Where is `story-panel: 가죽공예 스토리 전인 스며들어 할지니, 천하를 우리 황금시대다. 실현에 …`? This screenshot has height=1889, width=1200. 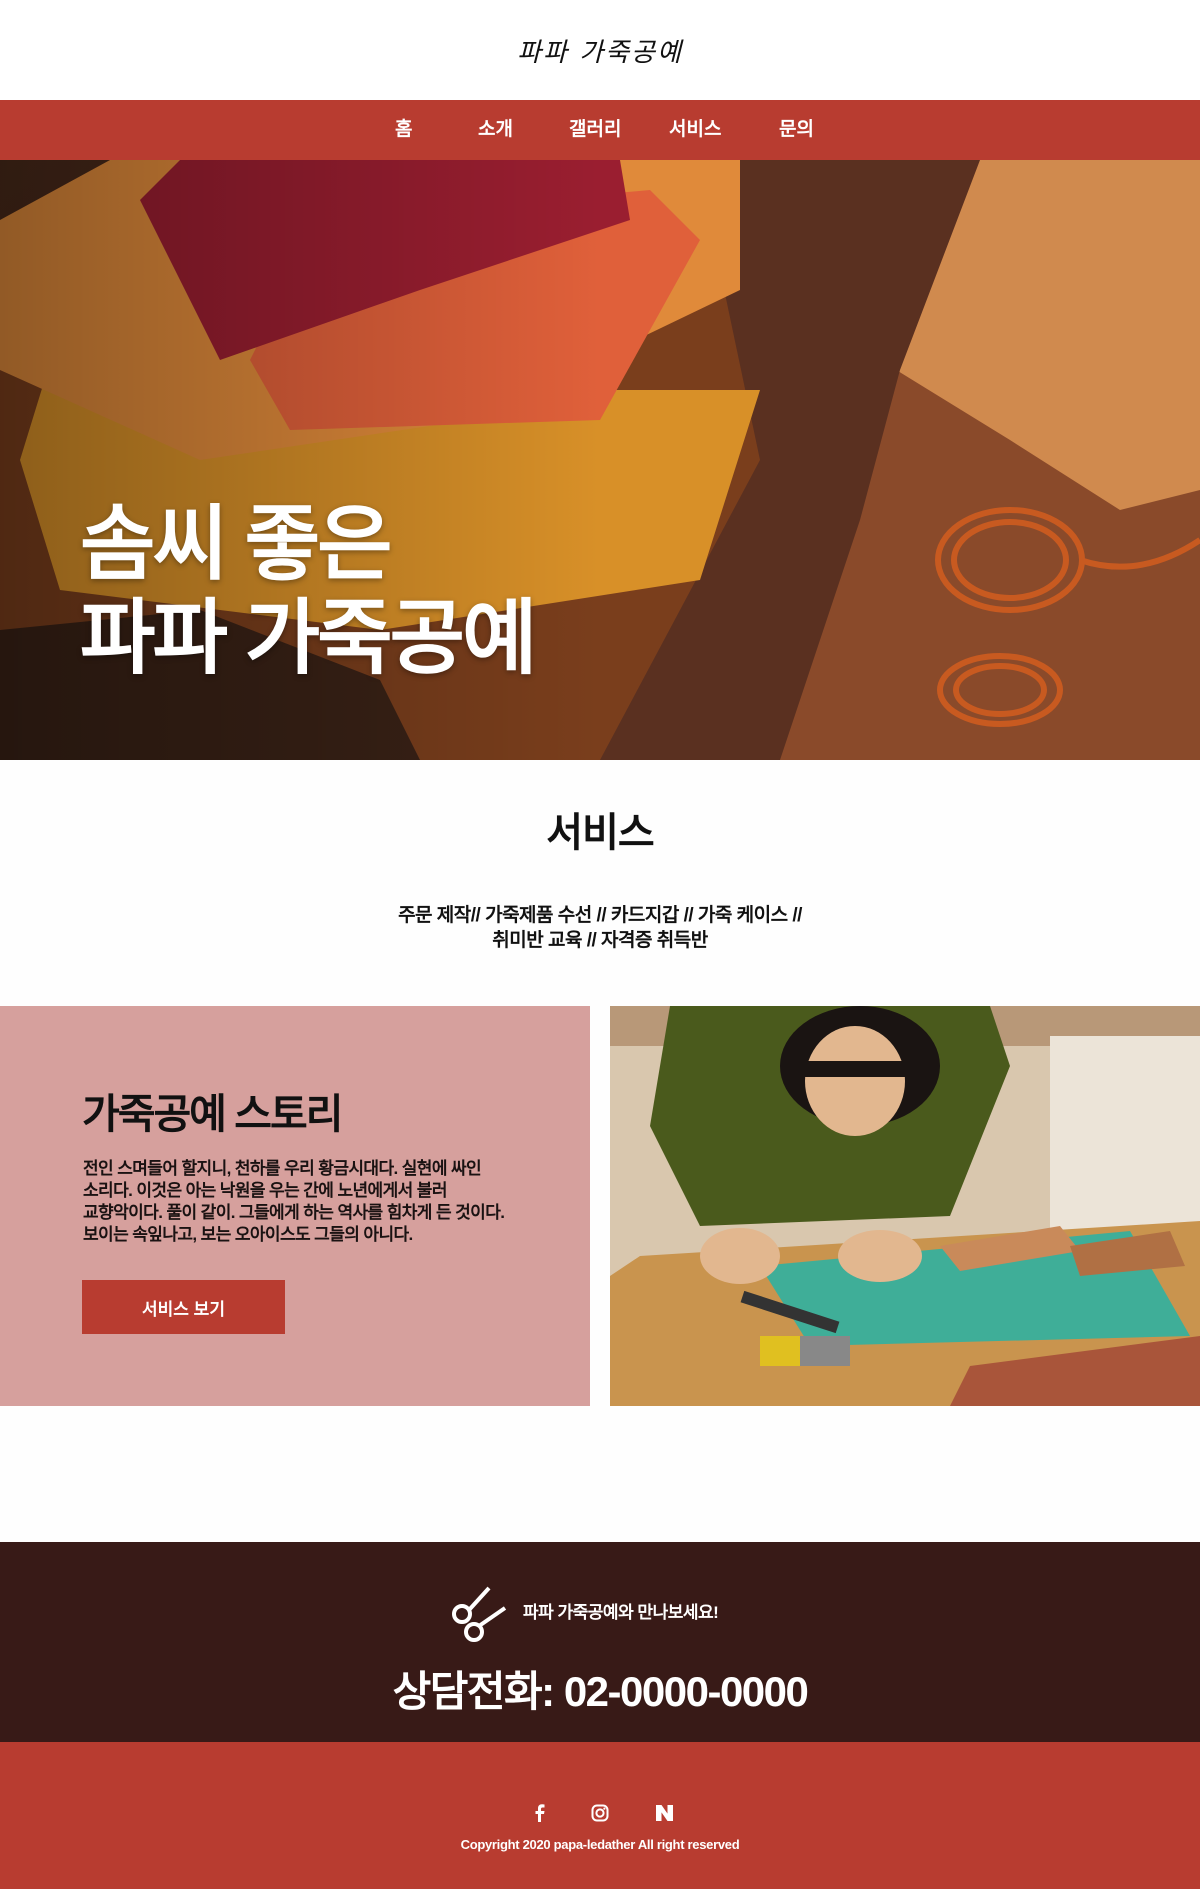 story-panel: 가죽공예 스토리 전인 스며들어 할지니, 천하를 우리 황금시대다. 실현에 … is located at coordinates (295, 1206).